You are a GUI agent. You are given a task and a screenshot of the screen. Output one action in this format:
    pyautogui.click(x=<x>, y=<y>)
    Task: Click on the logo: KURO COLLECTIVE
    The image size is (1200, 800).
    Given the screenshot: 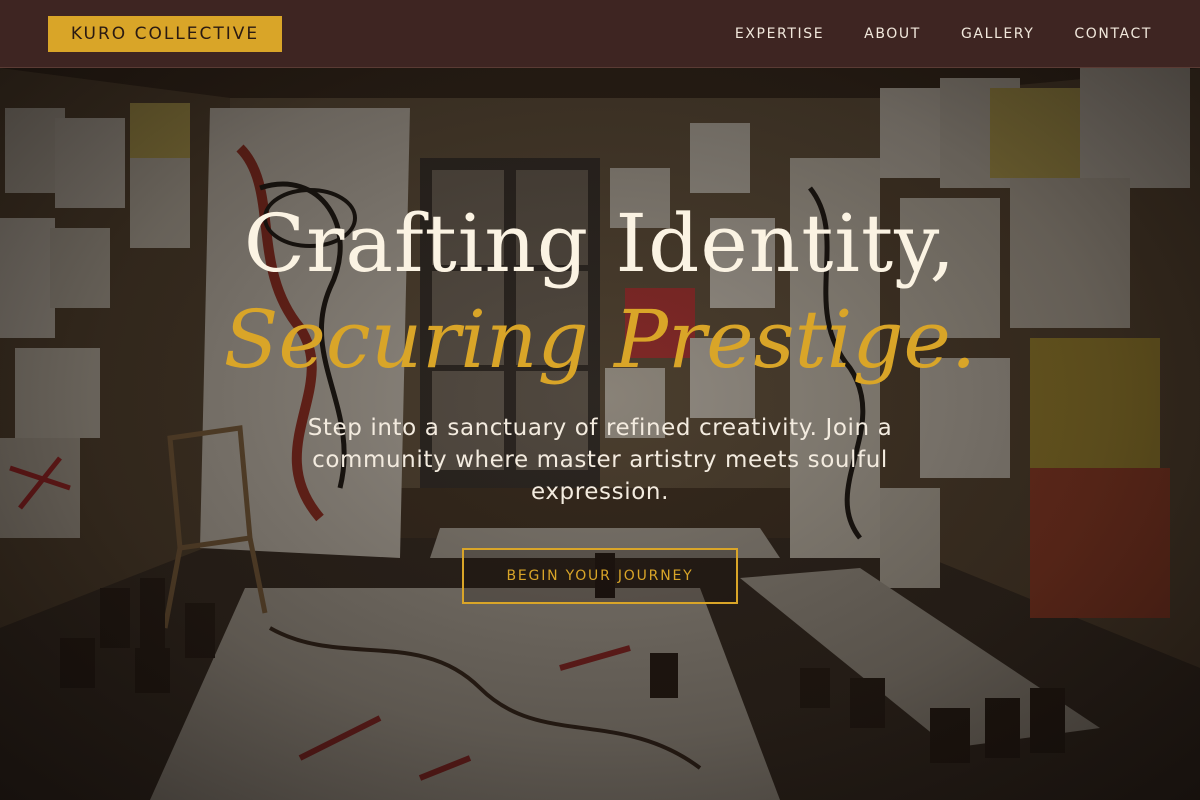 What is the action you would take?
    pyautogui.click(x=165, y=34)
    